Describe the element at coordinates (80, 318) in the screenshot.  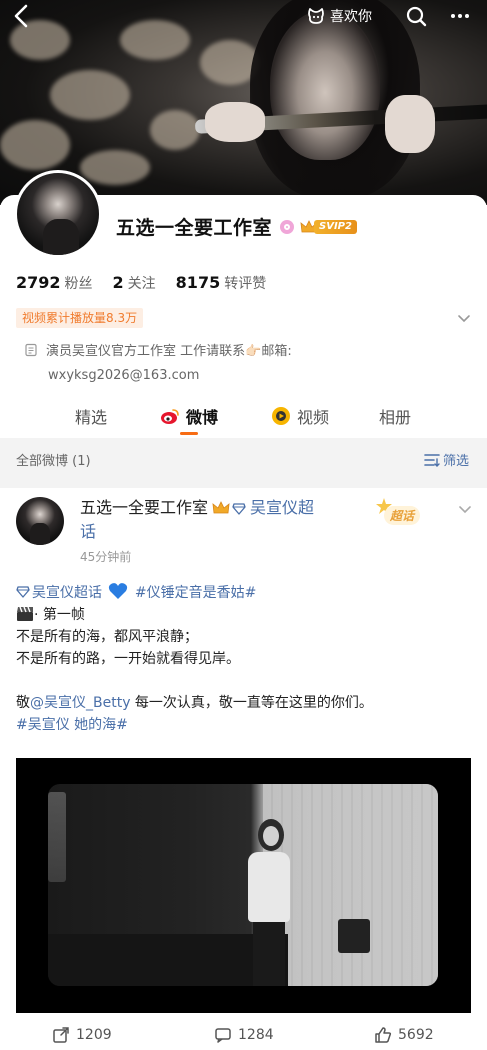
I see `video-play-count-badge: 视频累计播放量8.3万` at that location.